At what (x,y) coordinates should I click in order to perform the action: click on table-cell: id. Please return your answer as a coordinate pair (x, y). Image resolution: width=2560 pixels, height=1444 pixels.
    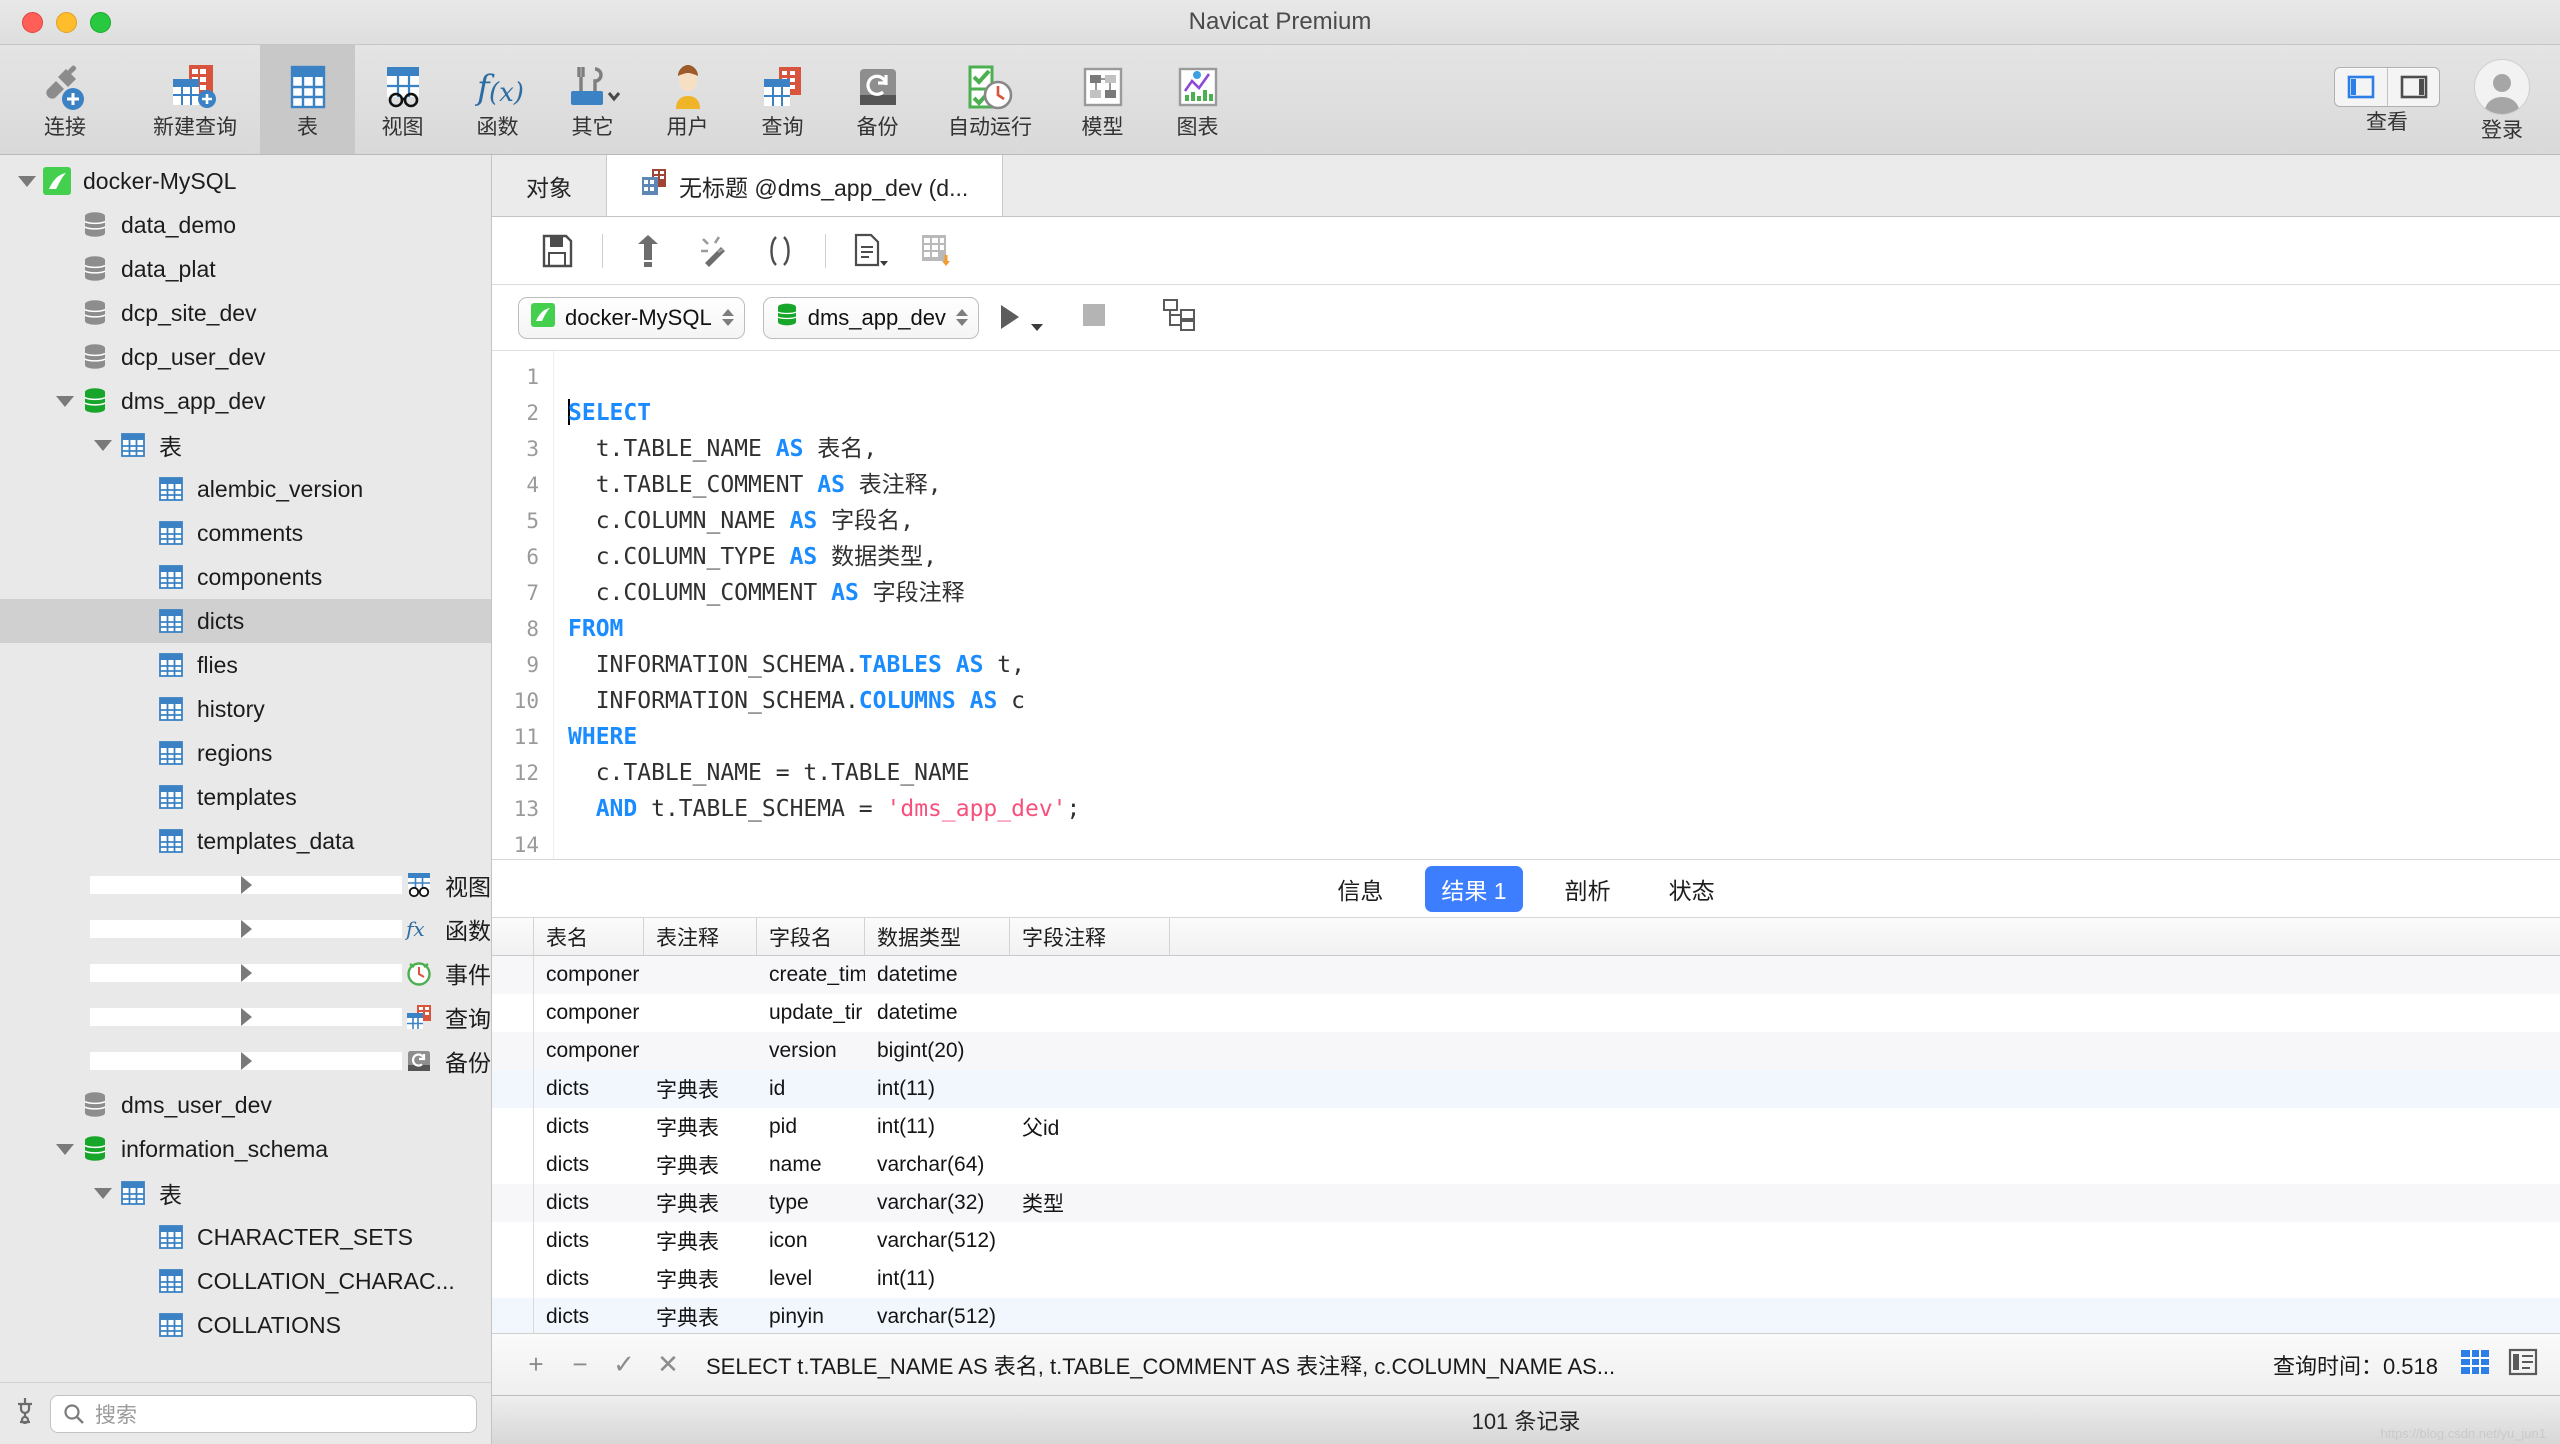
    Looking at the image, I should click on (811, 1089).